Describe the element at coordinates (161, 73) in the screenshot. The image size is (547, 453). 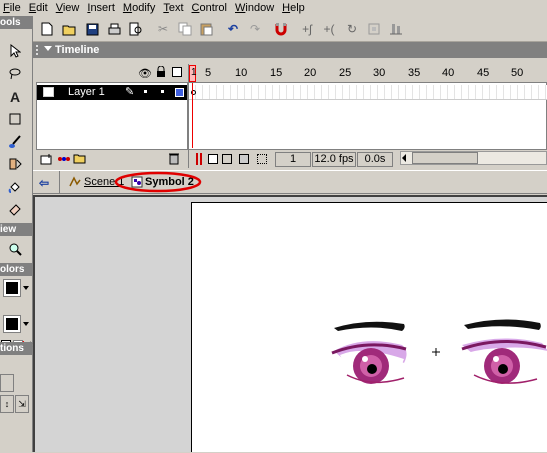
I see `lock-icon` at that location.